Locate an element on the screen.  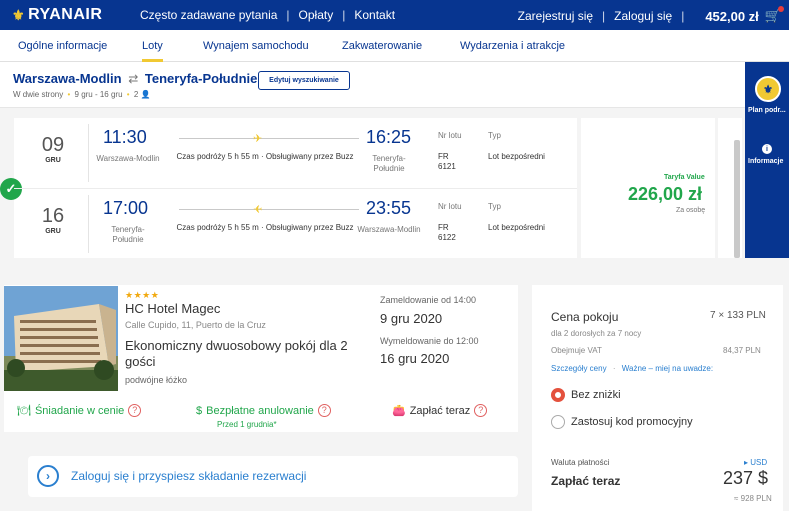
currency-selector: ▸ USD is located at coordinates (755, 462).